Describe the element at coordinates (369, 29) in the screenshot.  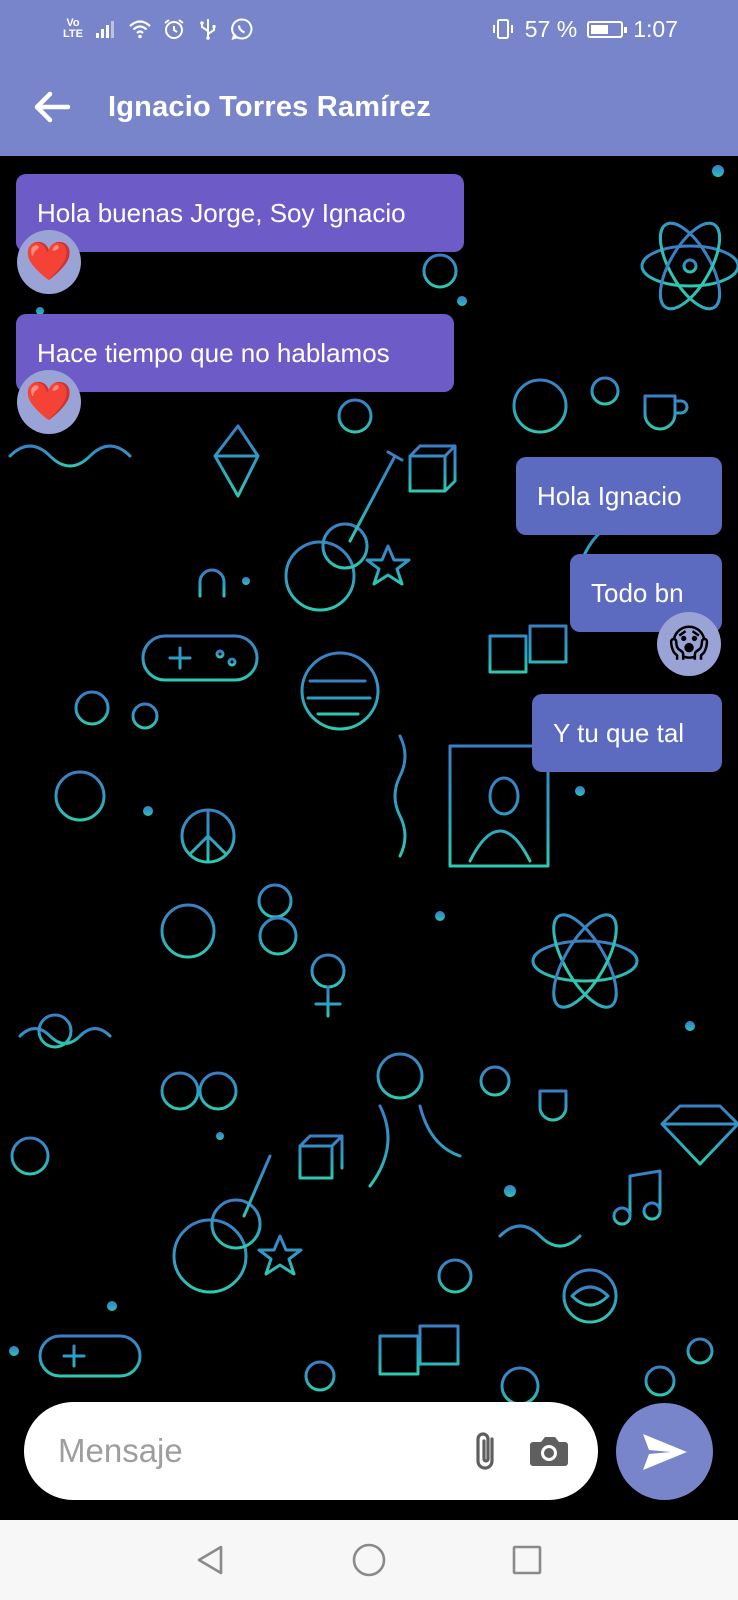
I see `status-bar: Vo LTE 57 % 1:07` at that location.